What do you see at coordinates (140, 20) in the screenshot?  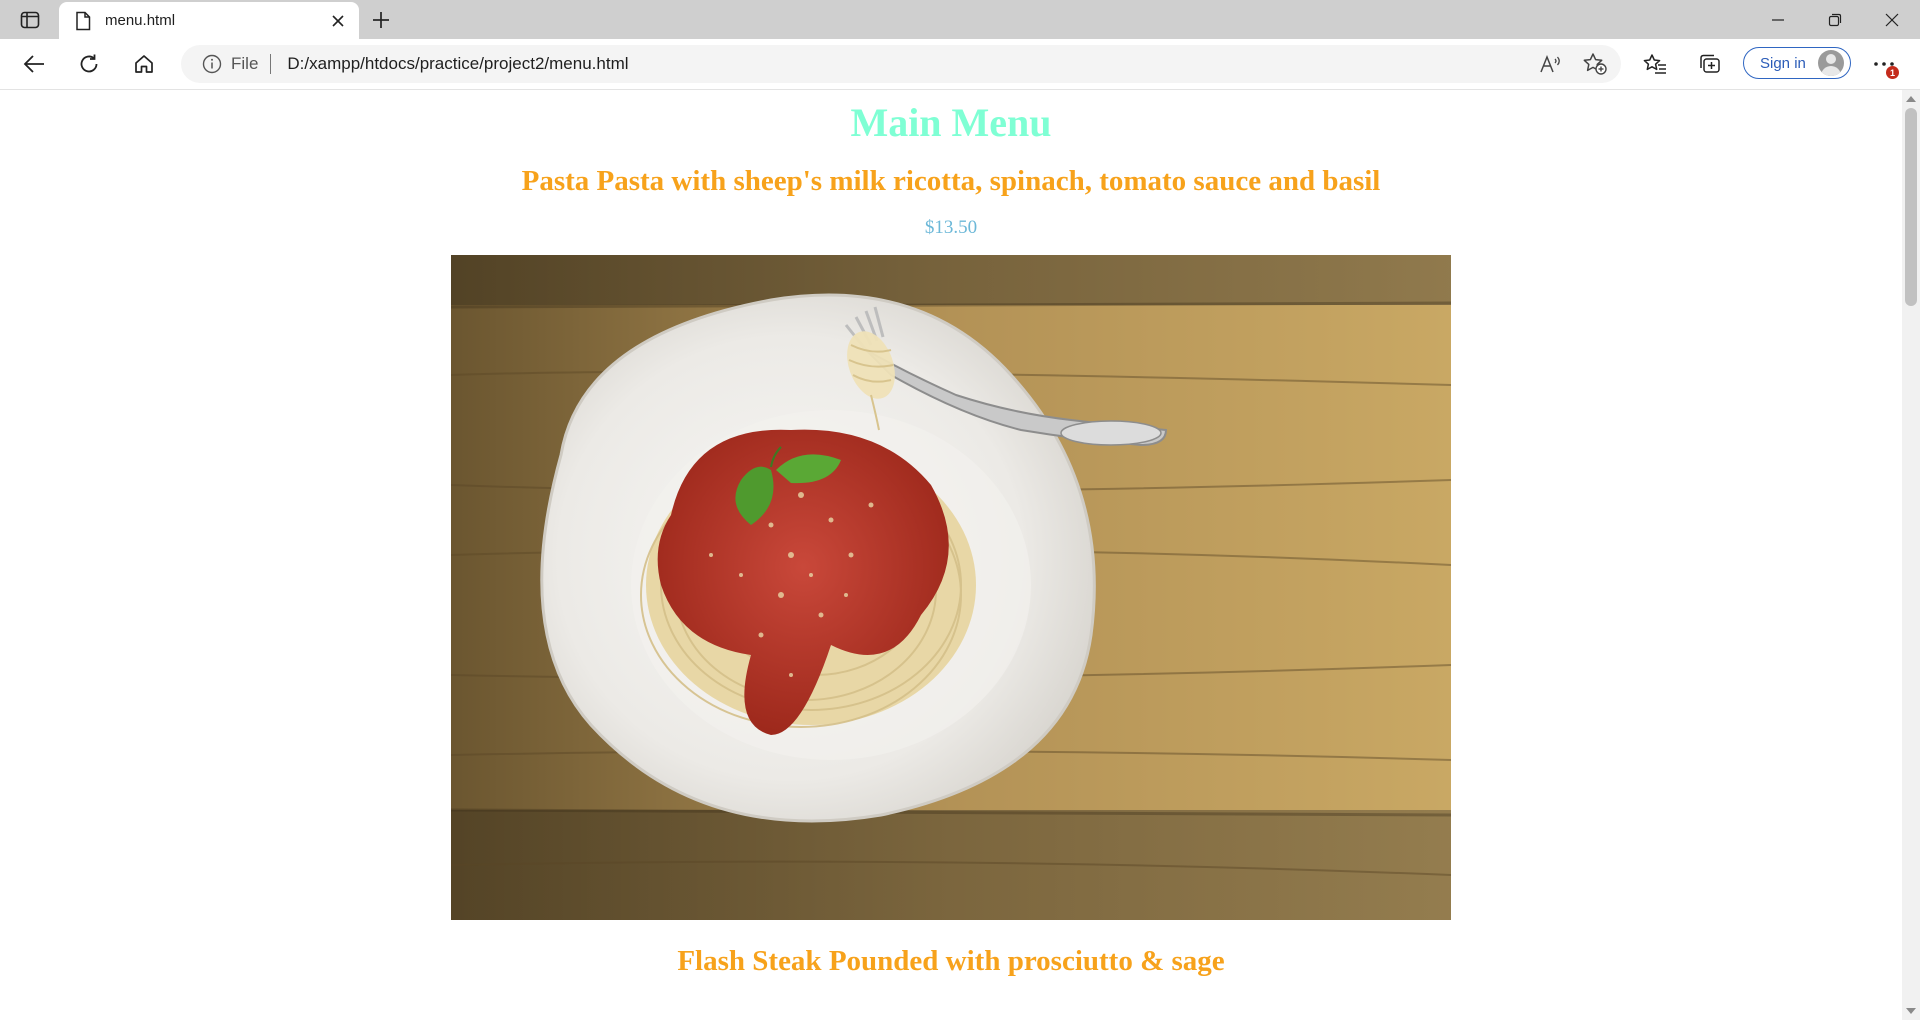 I see `tab-title: menu.html` at bounding box center [140, 20].